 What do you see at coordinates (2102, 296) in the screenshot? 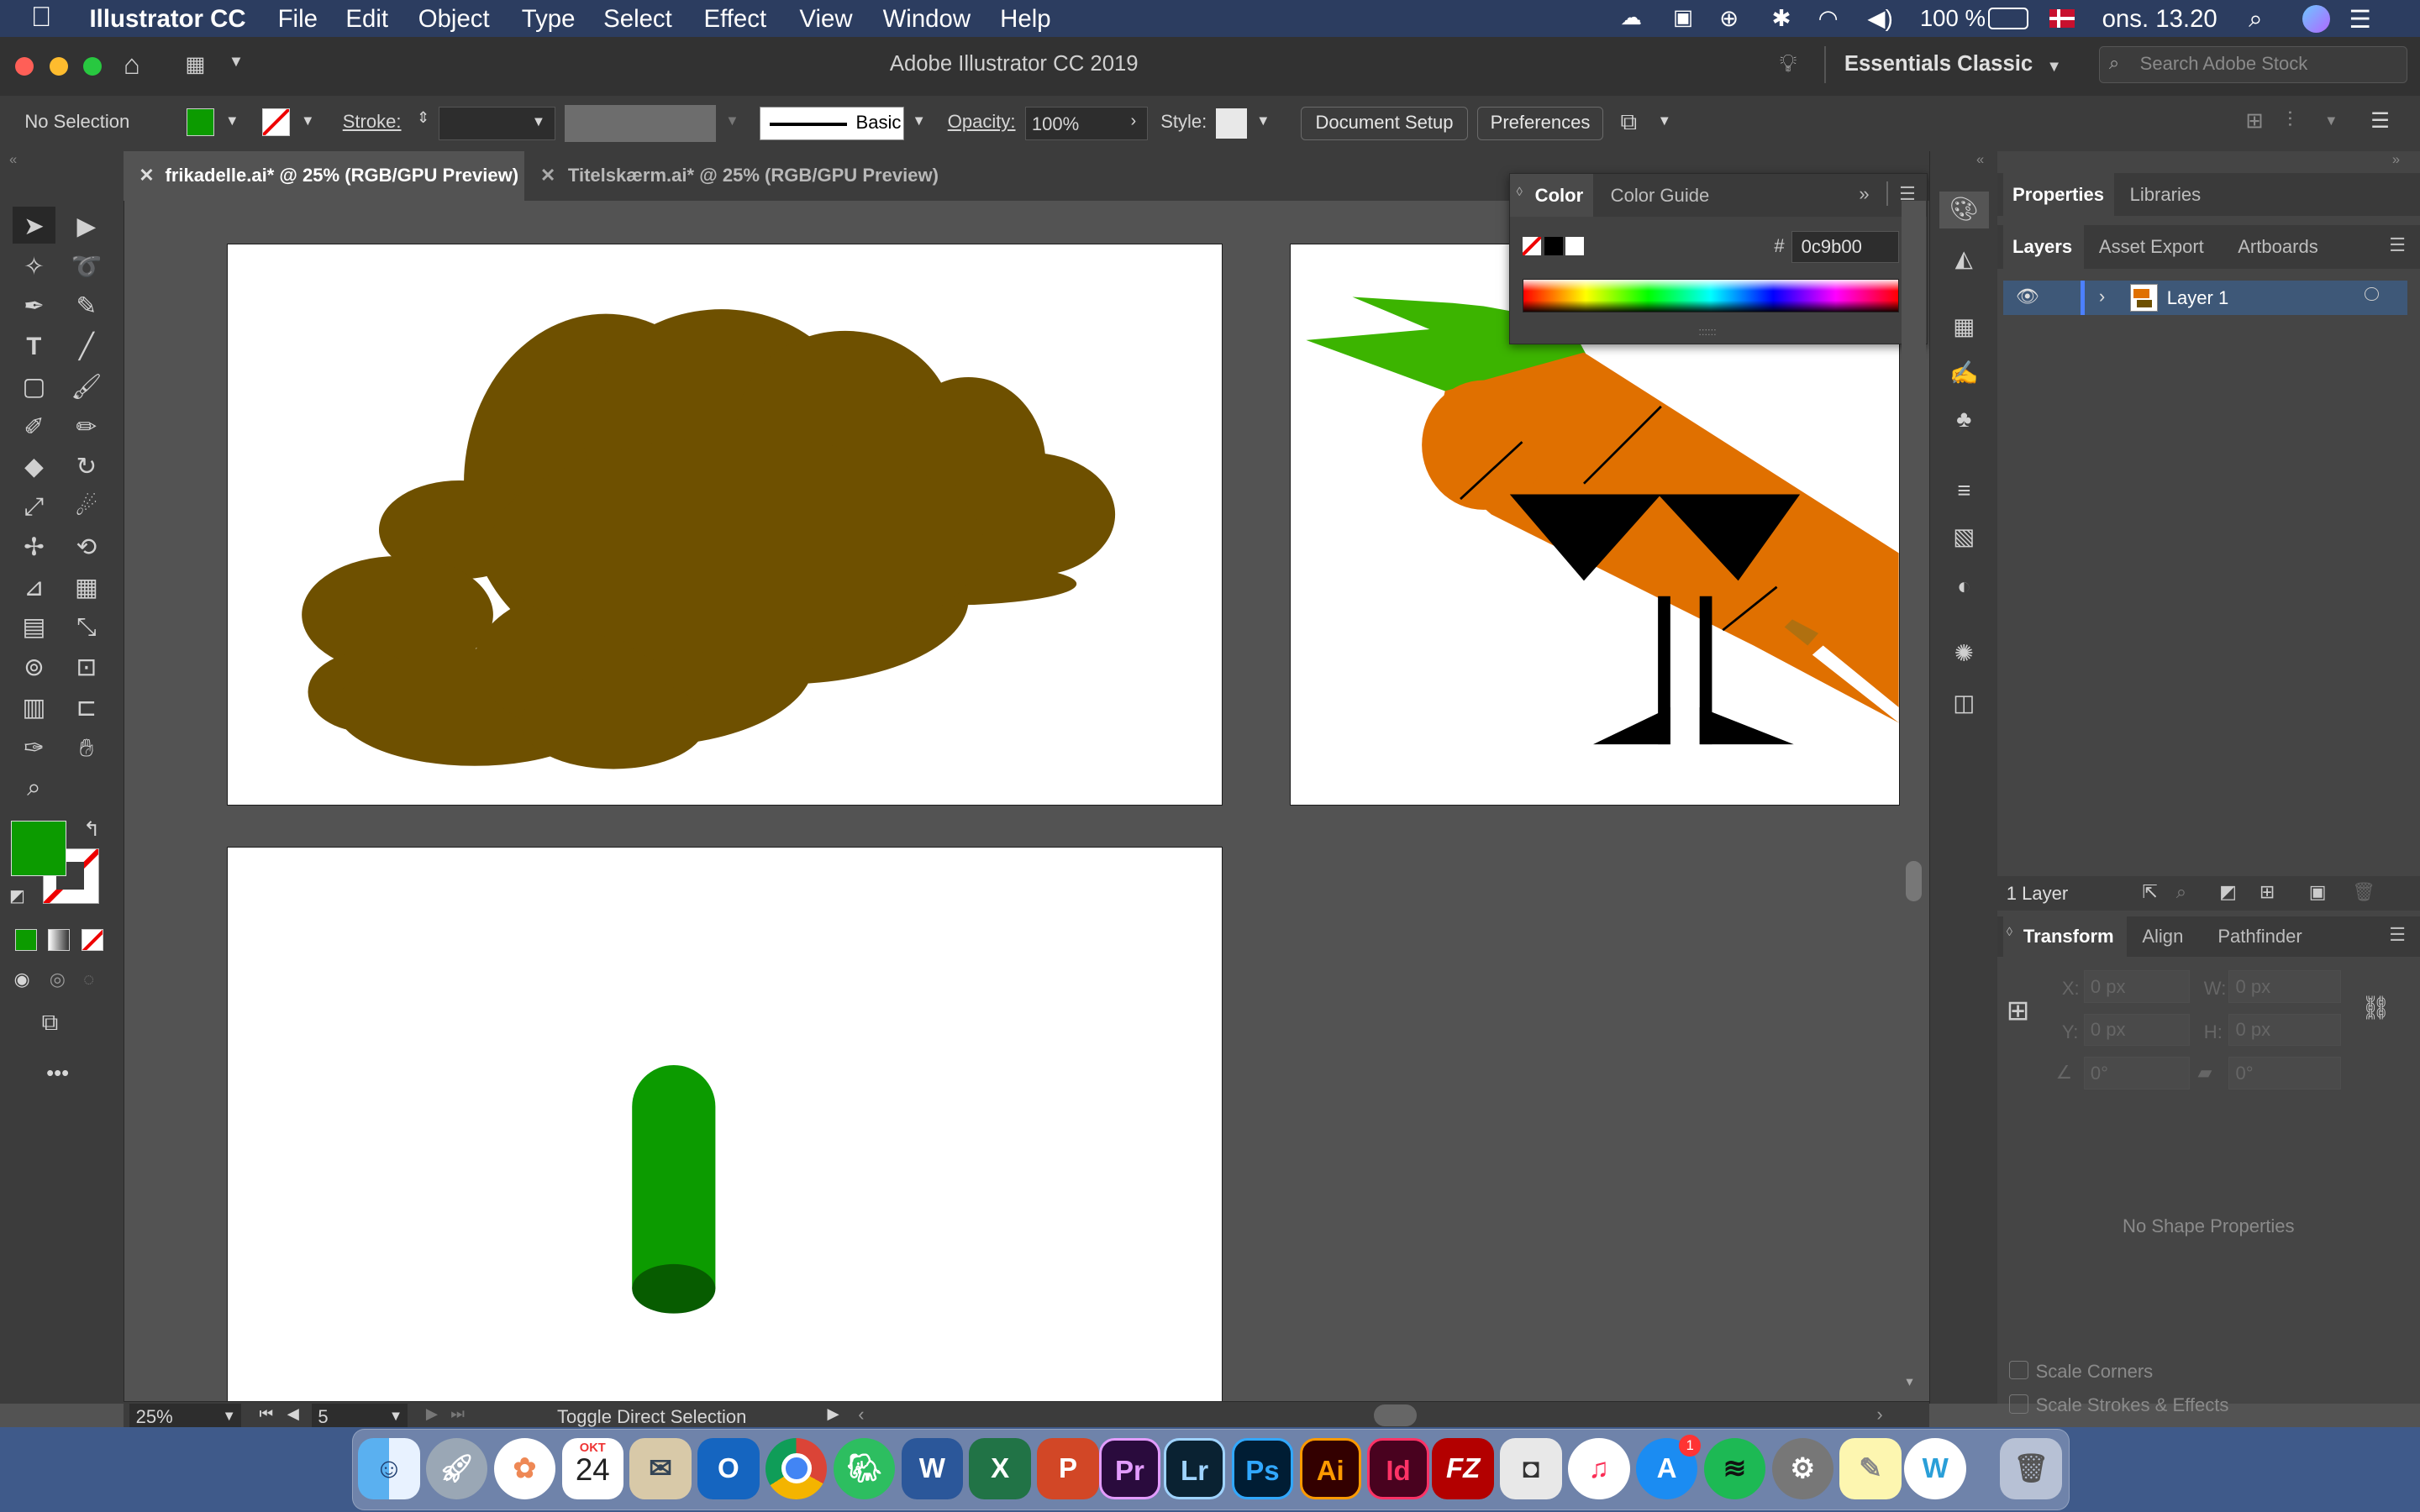
I see `expand-layer-chevron-icon: ›` at bounding box center [2102, 296].